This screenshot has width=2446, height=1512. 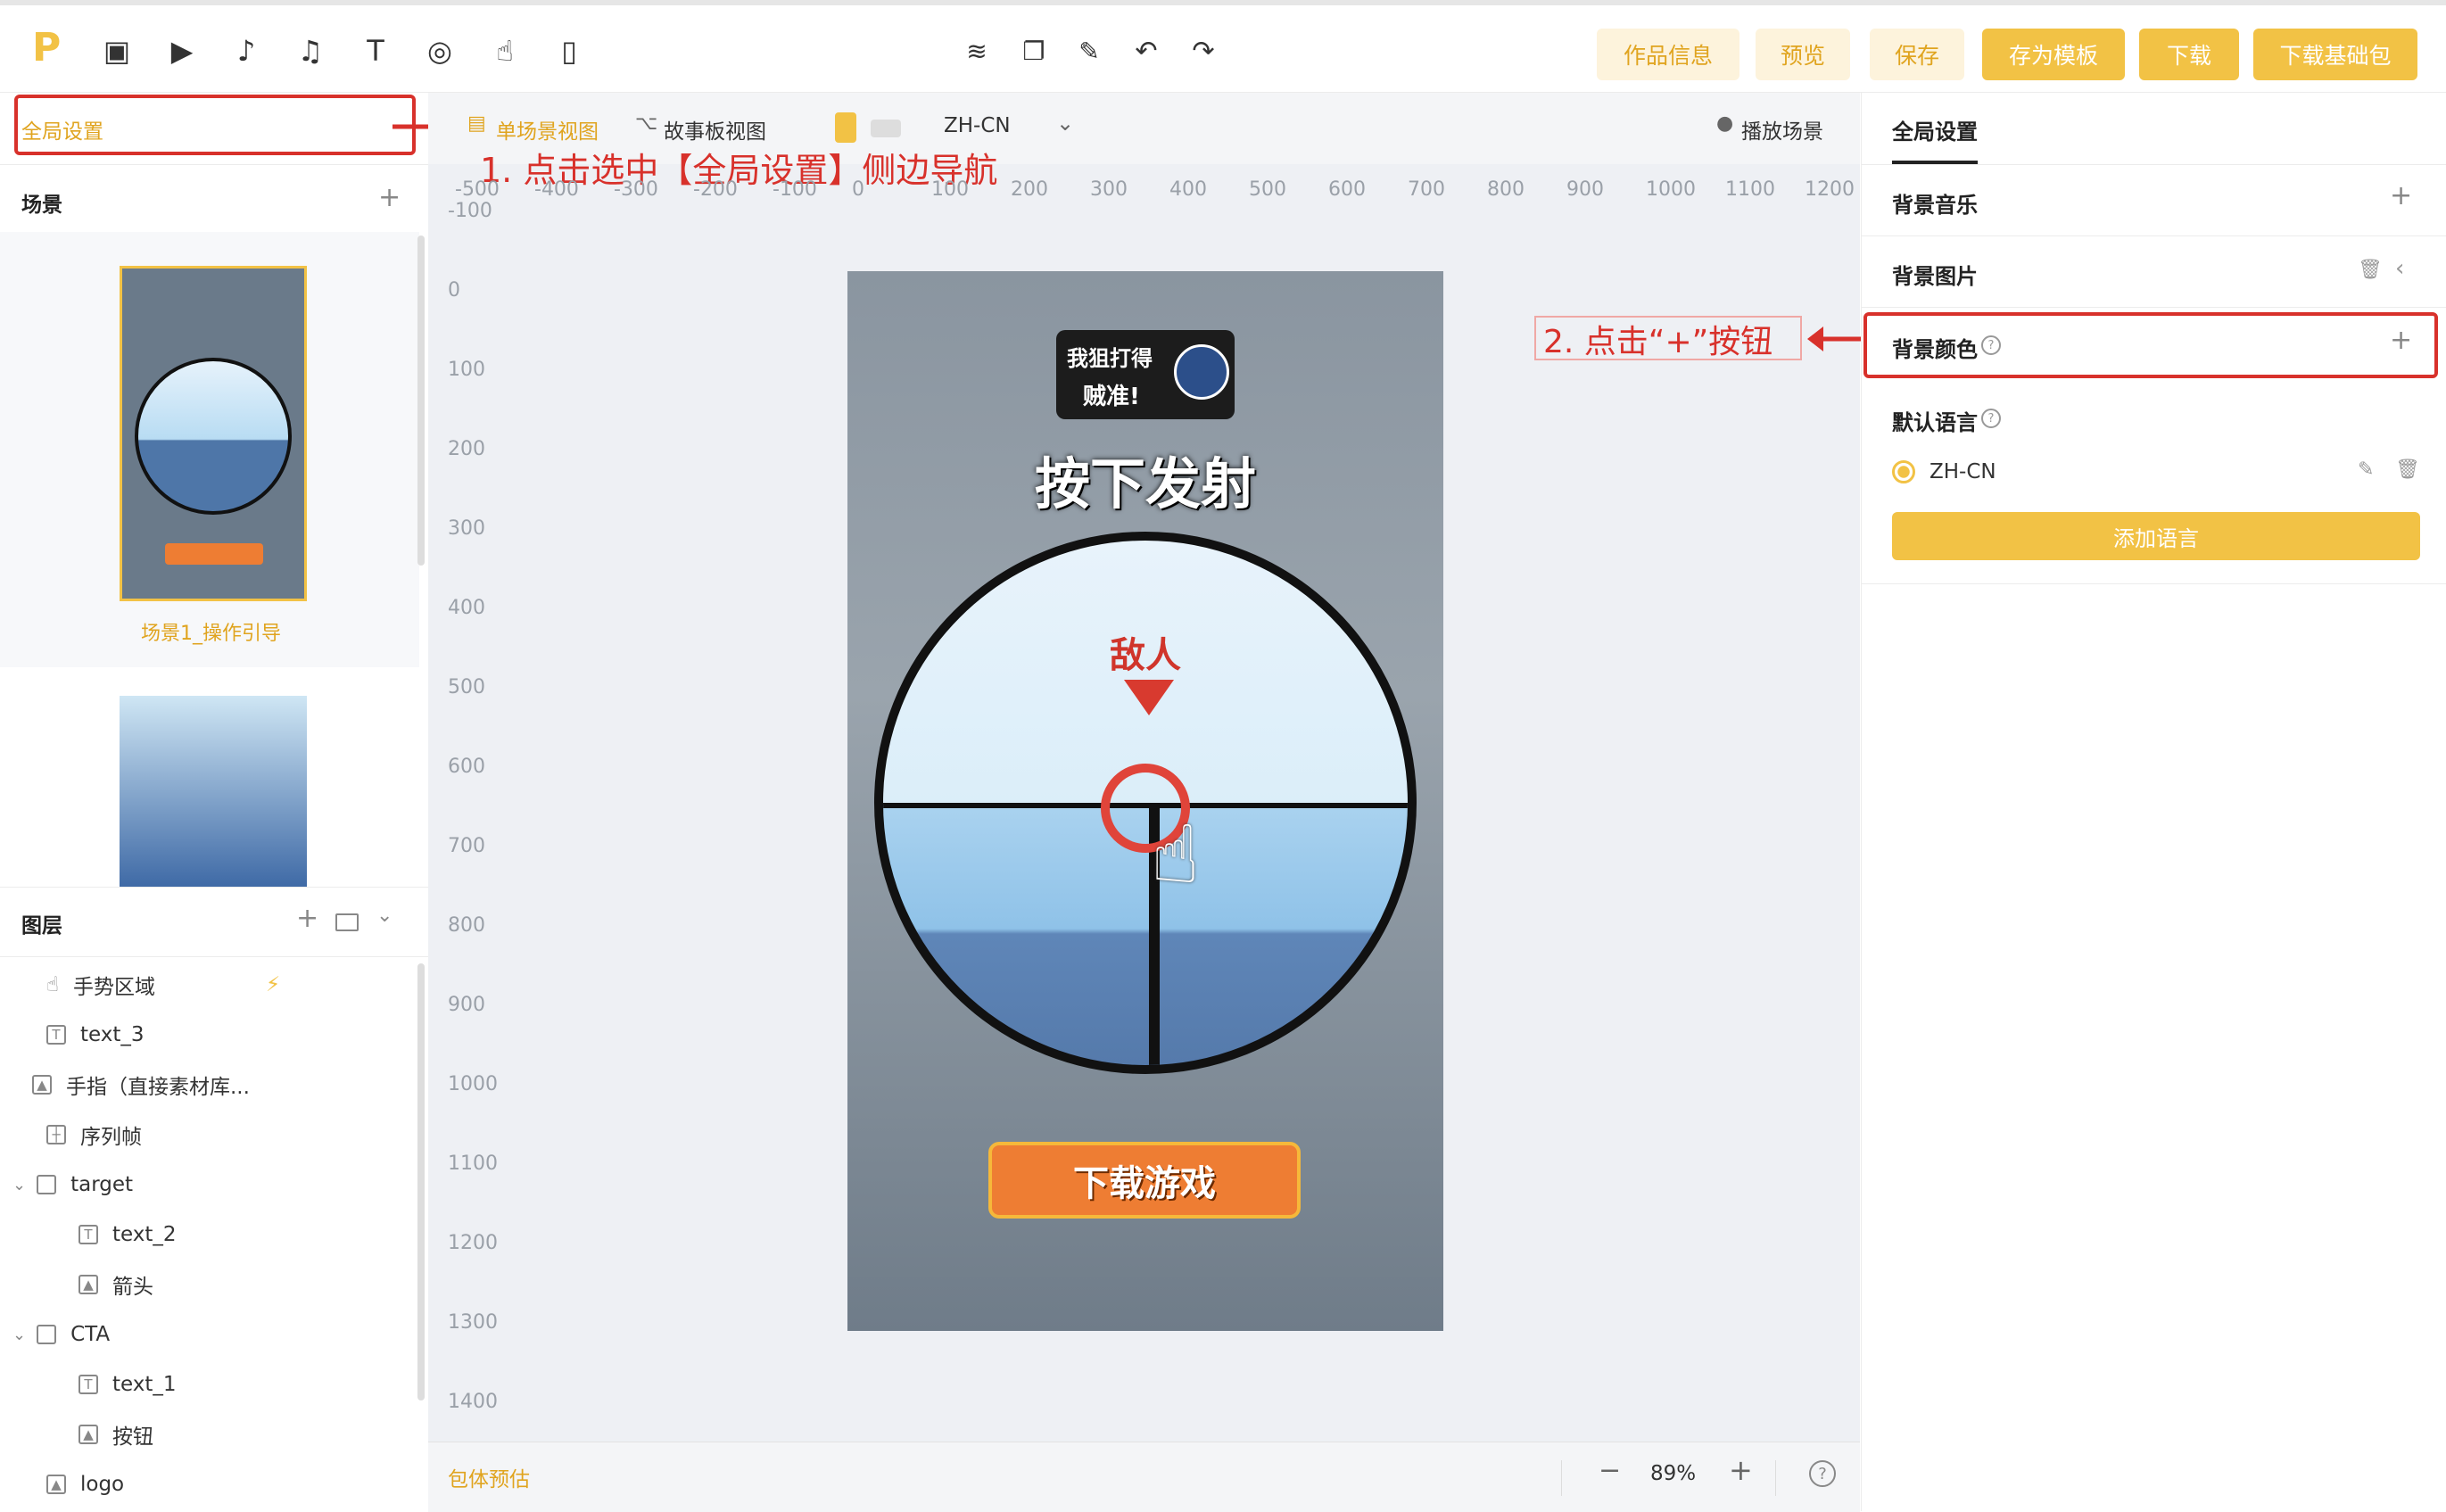 What do you see at coordinates (211, 631) in the screenshot?
I see `scene-1-label: 场景1_操作引导` at bounding box center [211, 631].